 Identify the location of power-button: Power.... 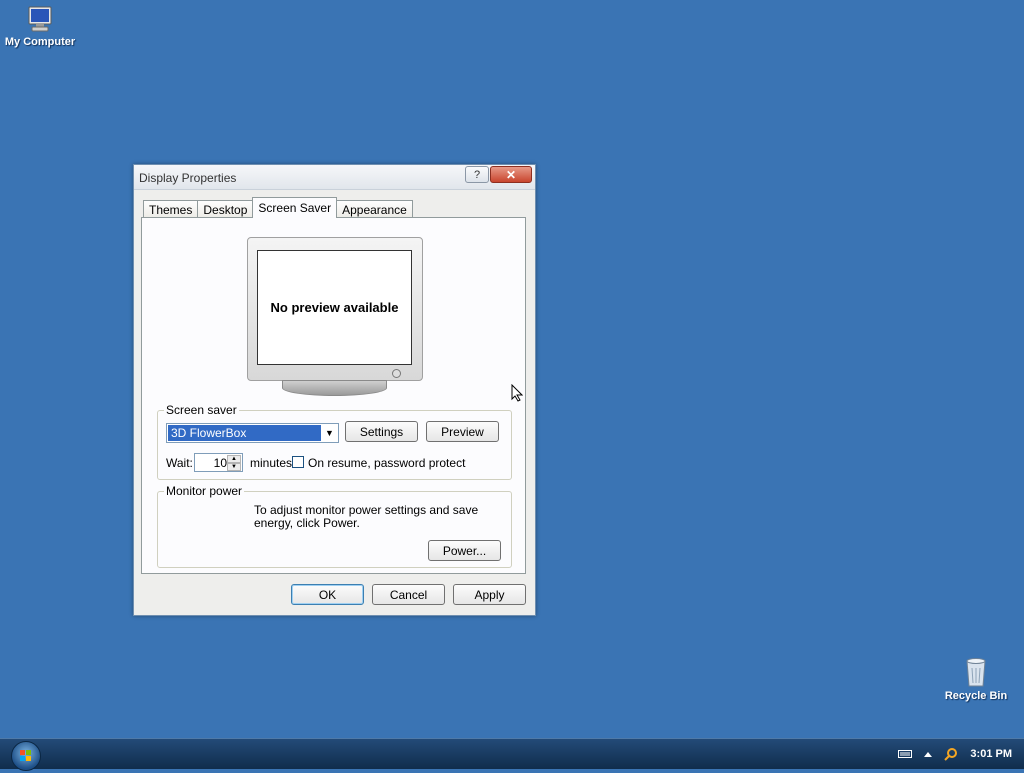
(464, 550).